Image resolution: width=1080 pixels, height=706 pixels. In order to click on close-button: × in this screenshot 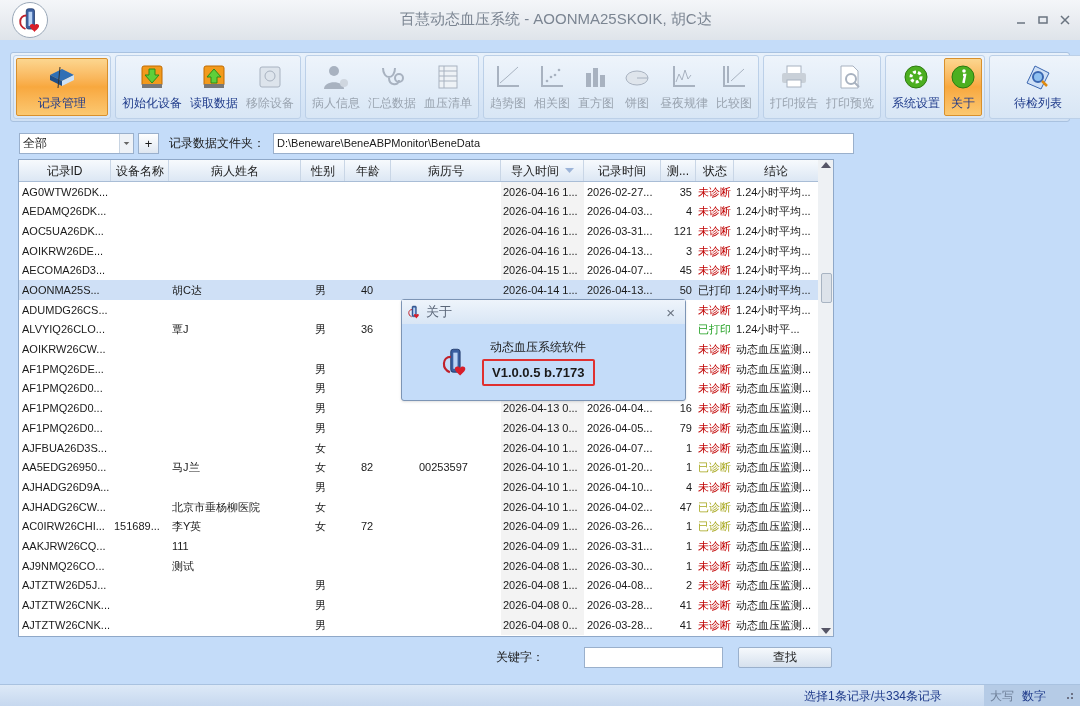, I will do `click(670, 312)`.